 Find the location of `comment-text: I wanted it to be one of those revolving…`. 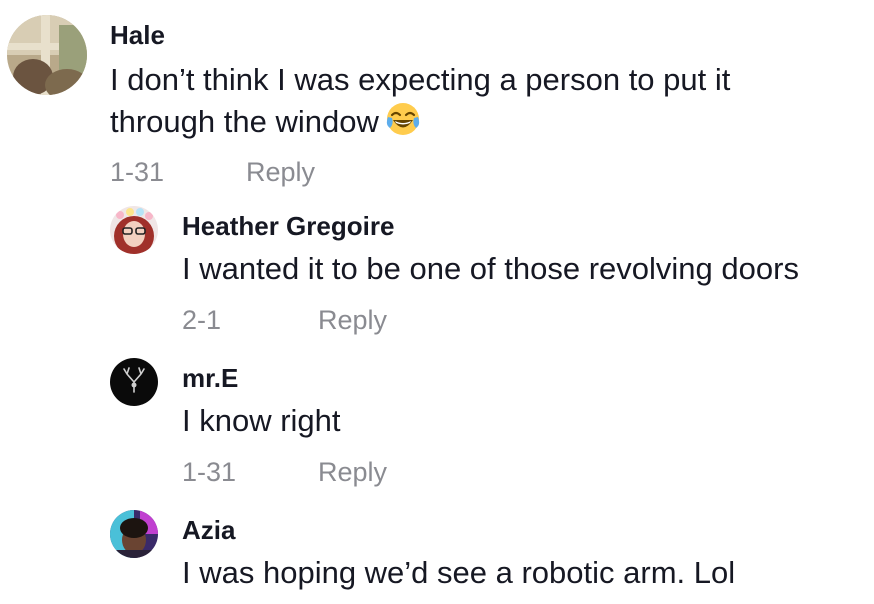

comment-text: I wanted it to be one of those revolving… is located at coordinates (490, 268).